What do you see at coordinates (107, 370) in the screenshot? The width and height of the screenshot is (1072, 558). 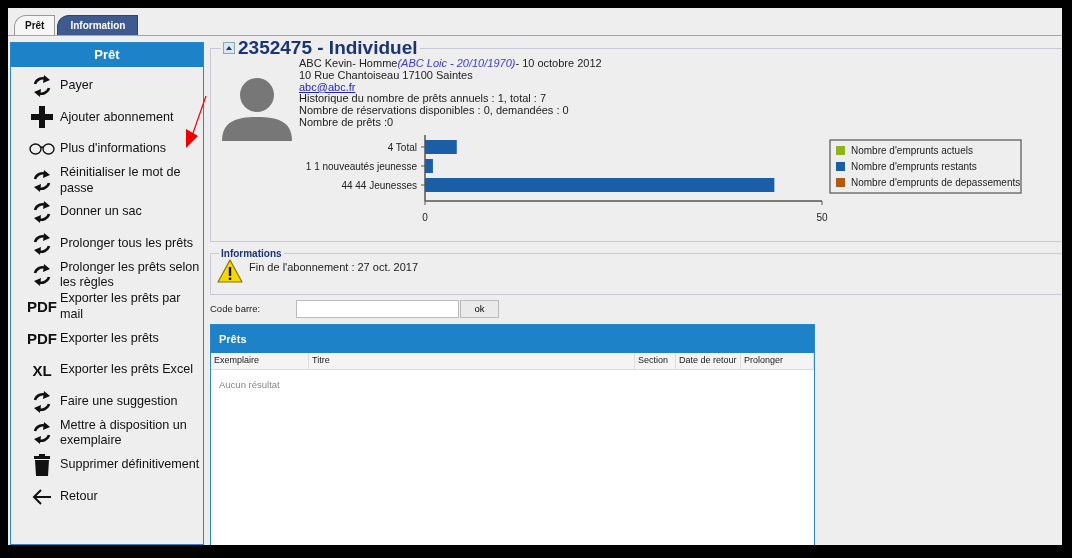 I see `sidebar-item: XL Exporter les prêts Excel` at bounding box center [107, 370].